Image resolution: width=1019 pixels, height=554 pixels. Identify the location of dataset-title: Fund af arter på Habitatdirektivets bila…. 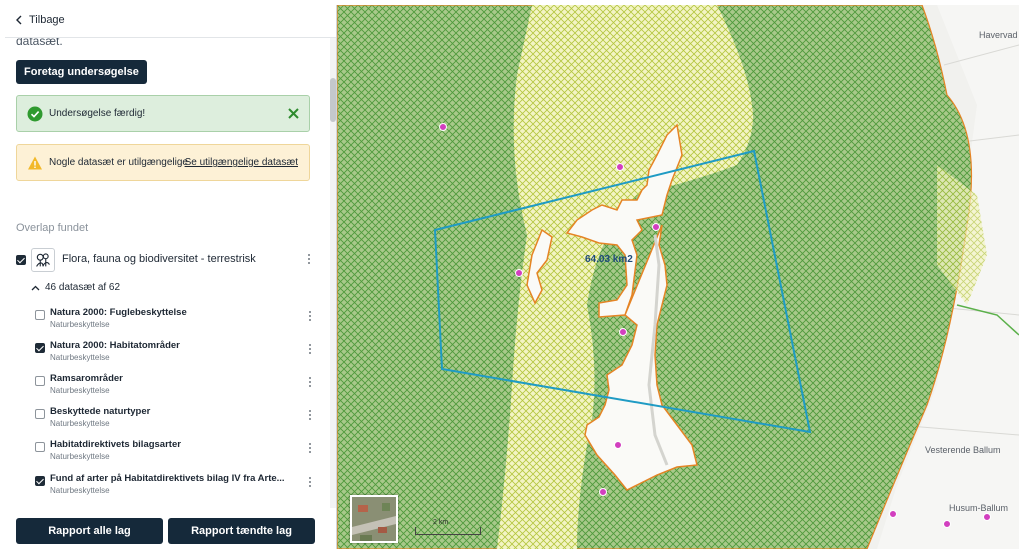
(167, 478).